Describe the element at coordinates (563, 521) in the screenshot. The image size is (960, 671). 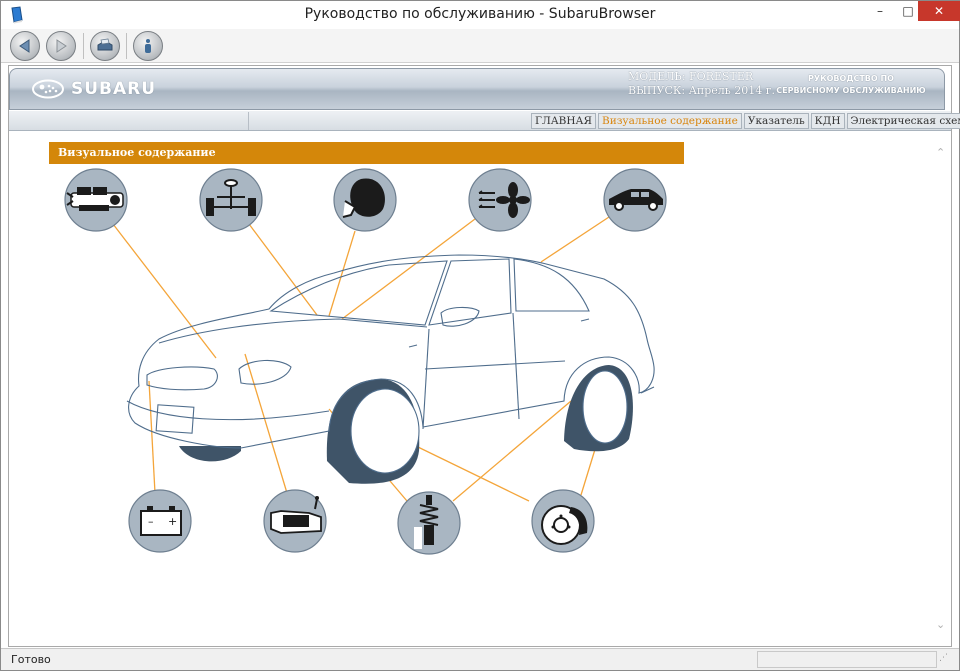
I see `brake-disc-hotspot` at that location.